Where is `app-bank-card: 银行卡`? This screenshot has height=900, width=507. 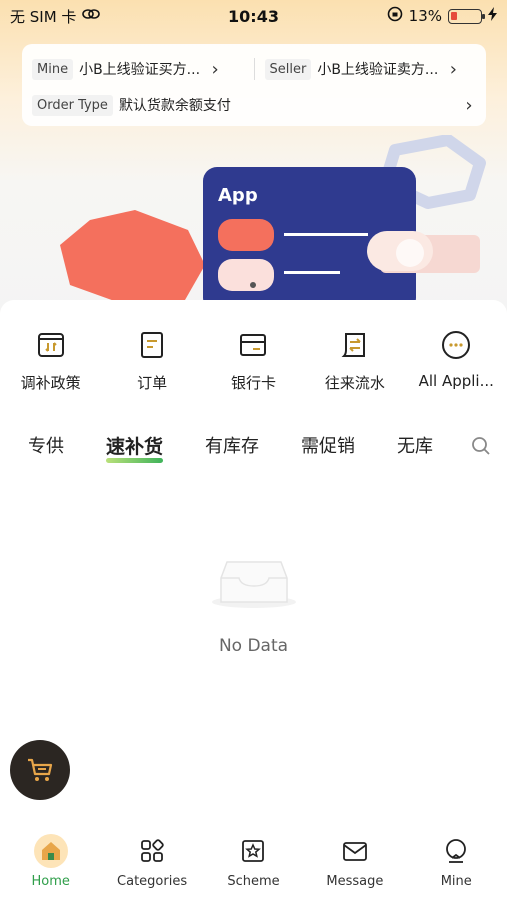 app-bank-card: 银行卡 is located at coordinates (253, 369).